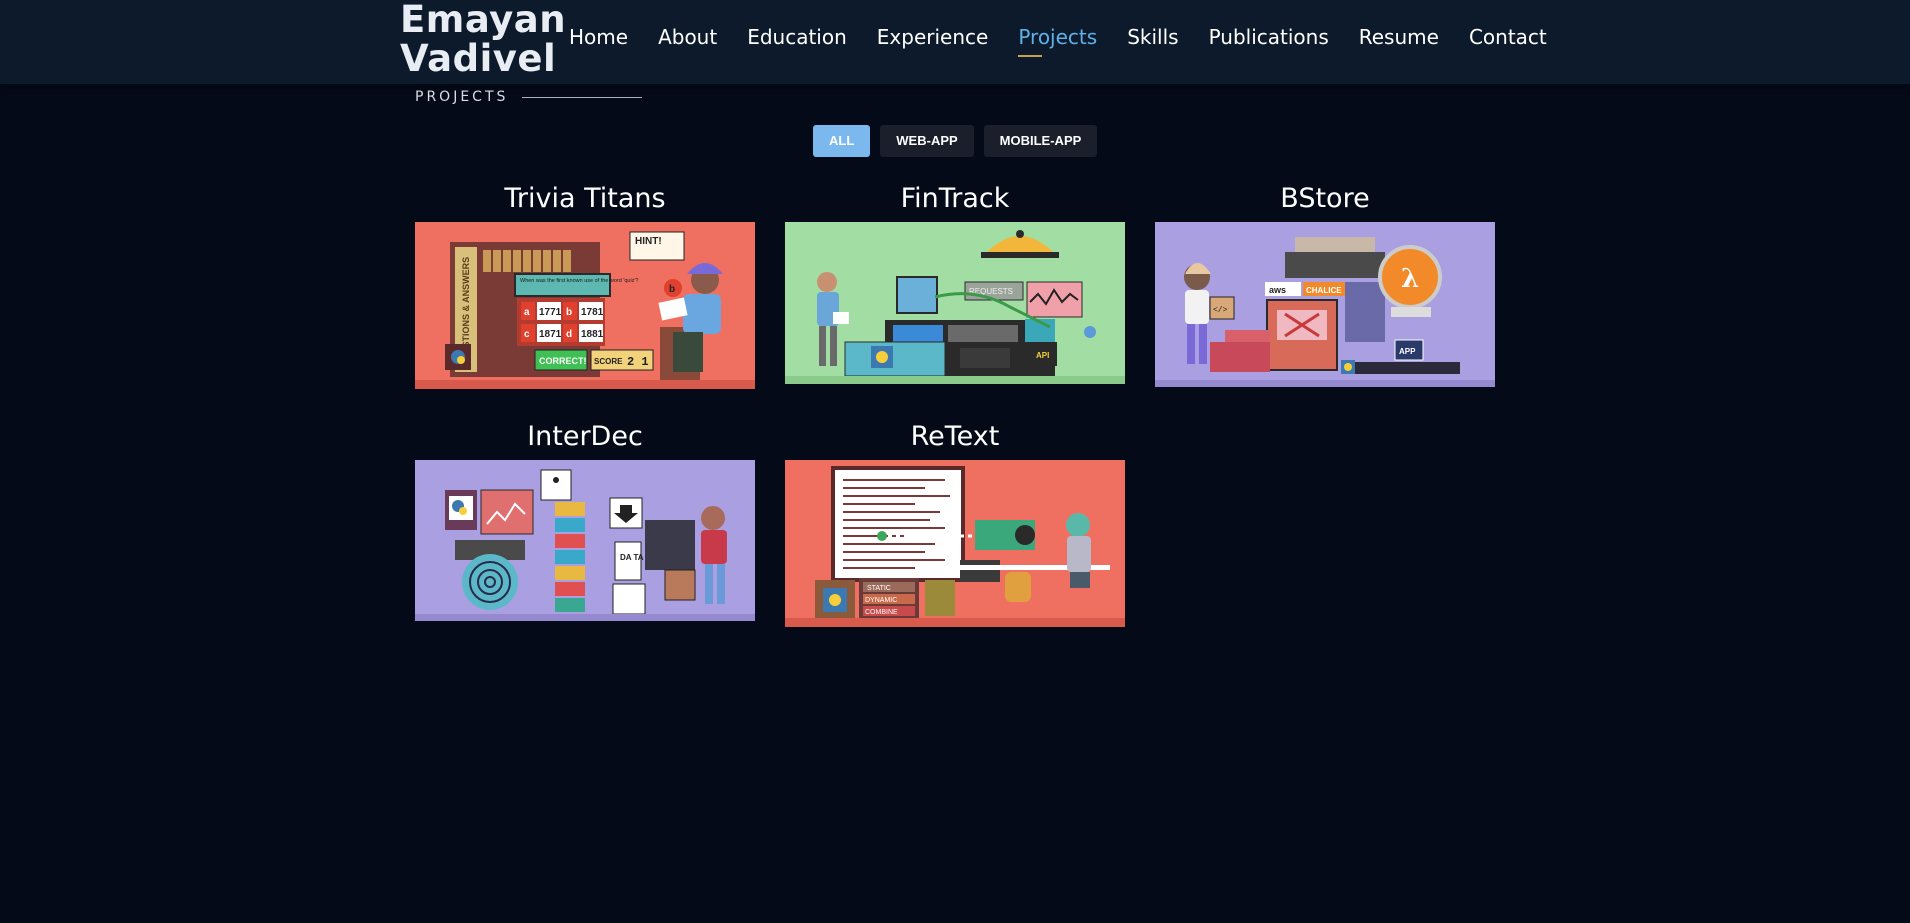 The height and width of the screenshot is (923, 1910). I want to click on filter-mobile-app-button: MOBILE-APP, so click(1040, 141).